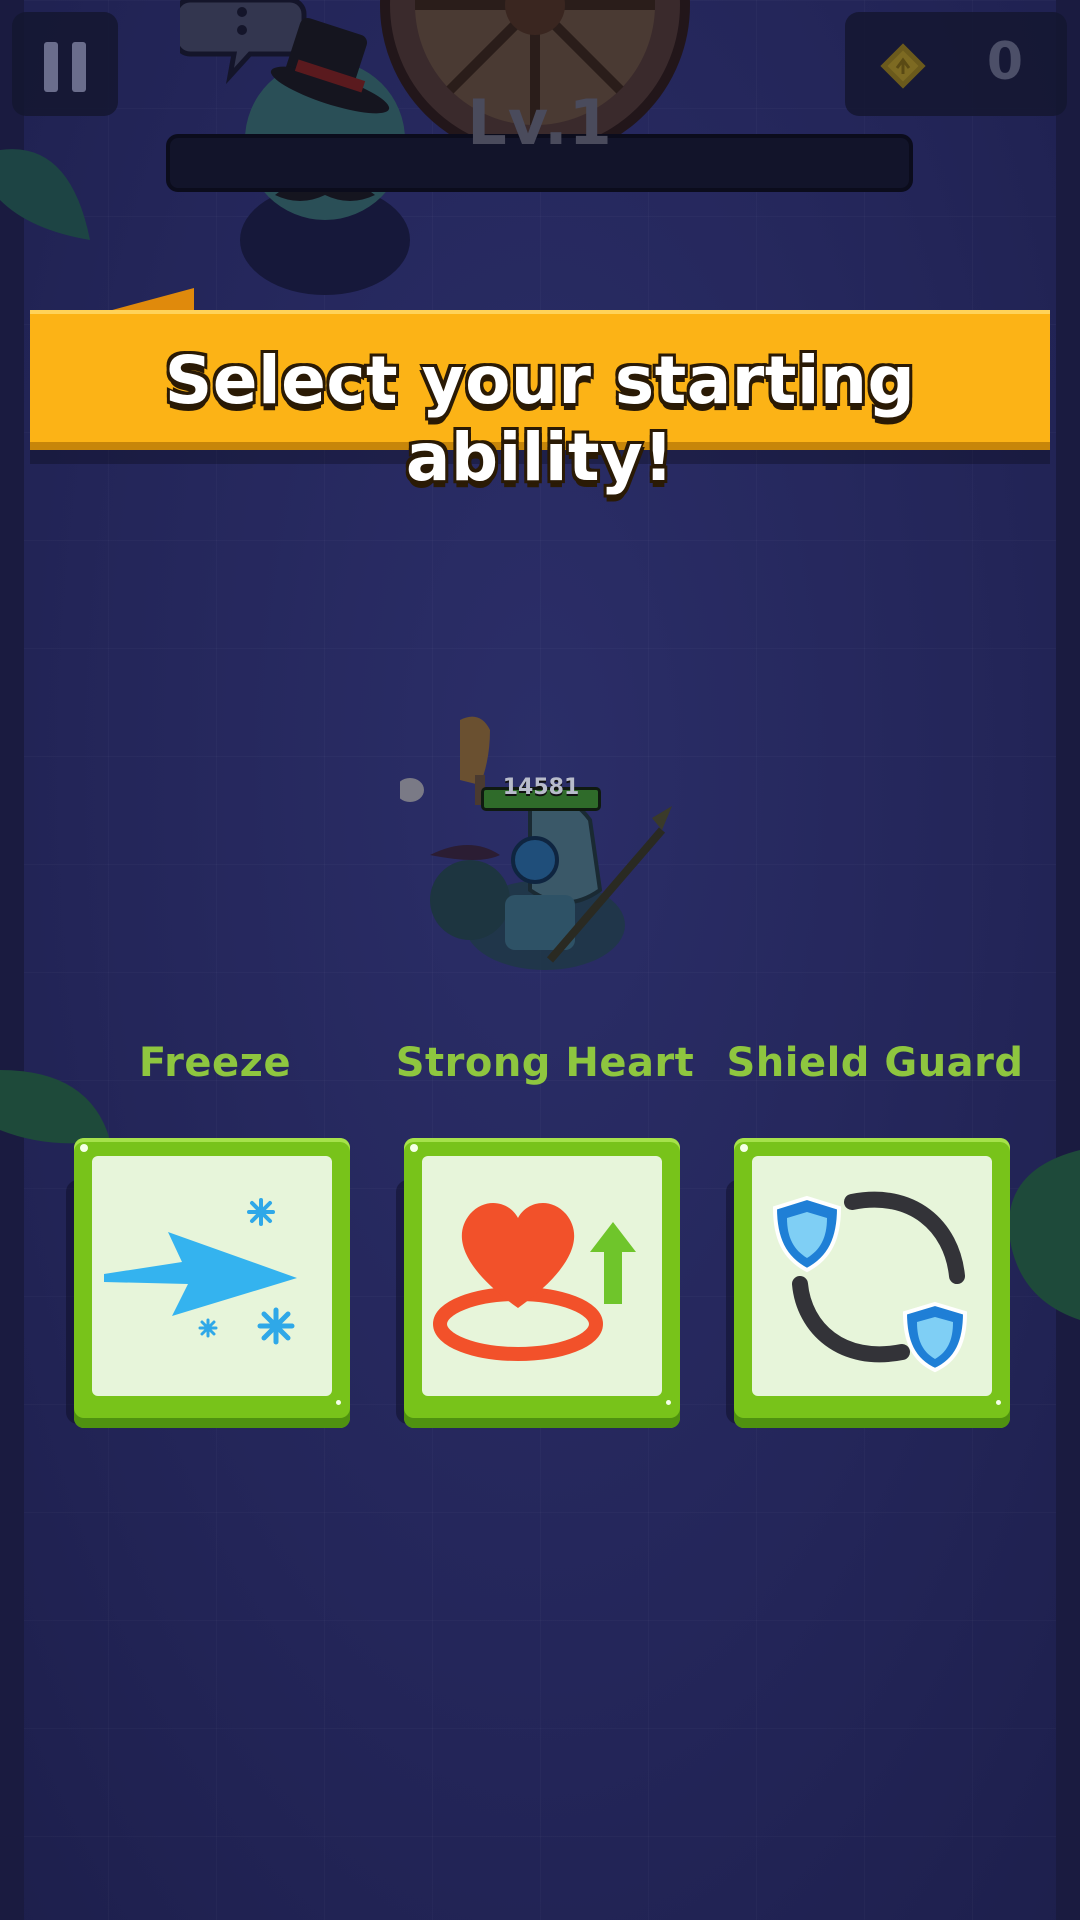 The width and height of the screenshot is (1080, 1920). Describe the element at coordinates (541, 787) in the screenshot. I see `player-hp-value: 14581` at that location.